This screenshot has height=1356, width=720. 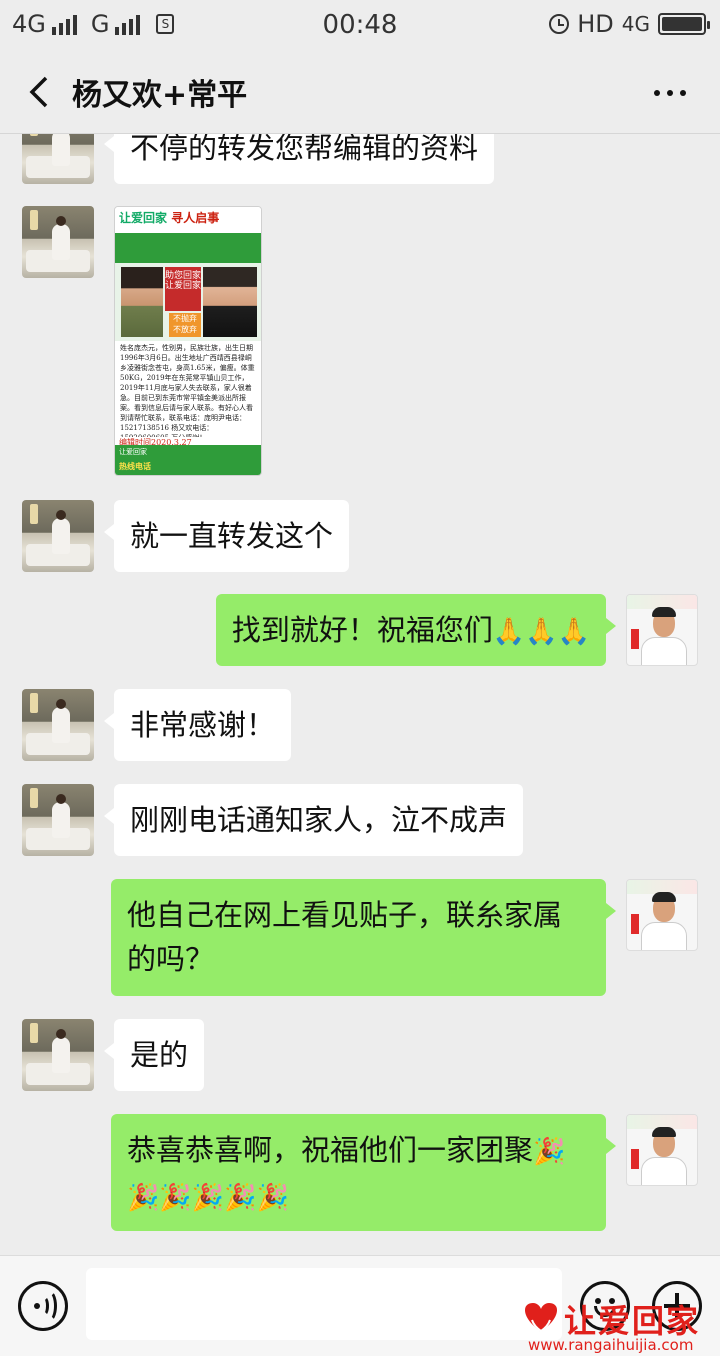 I want to click on message-bubble-outgoing: 恭喜恭喜啊，祝福他们一家团聚🎉 🎉🎉🎉🎉🎉, so click(x=363, y=1172).